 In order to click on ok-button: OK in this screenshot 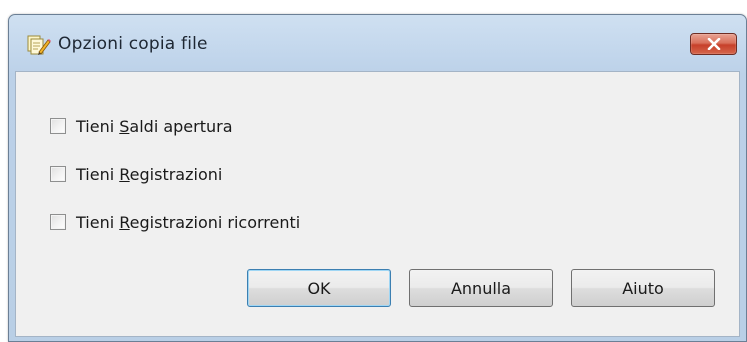, I will do `click(319, 288)`.